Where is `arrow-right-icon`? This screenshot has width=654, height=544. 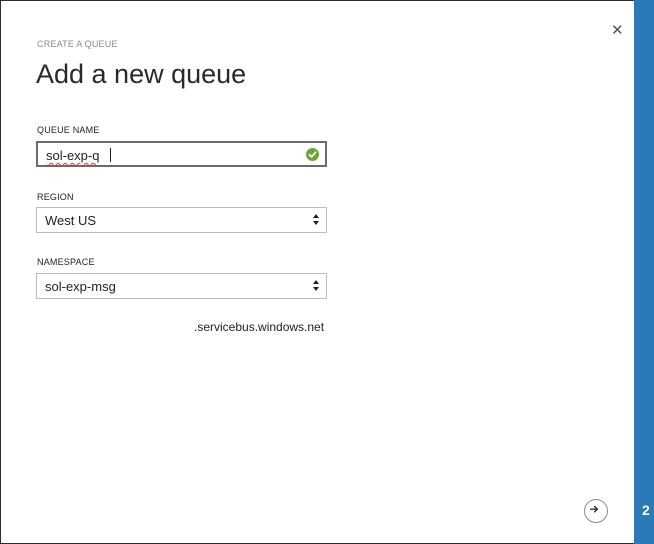
arrow-right-icon is located at coordinates (594, 509).